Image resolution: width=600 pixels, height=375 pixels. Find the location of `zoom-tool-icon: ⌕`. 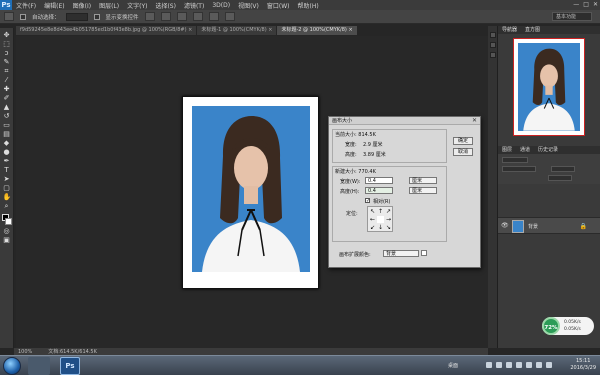

zoom-tool-icon: ⌕ is located at coordinates (7, 206).